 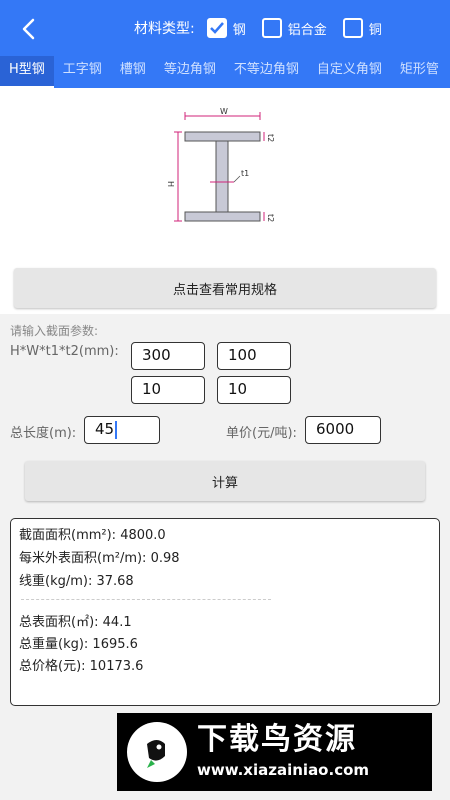 What do you see at coordinates (54, 331) in the screenshot?
I see `input-hint: 请输入截面参数:` at bounding box center [54, 331].